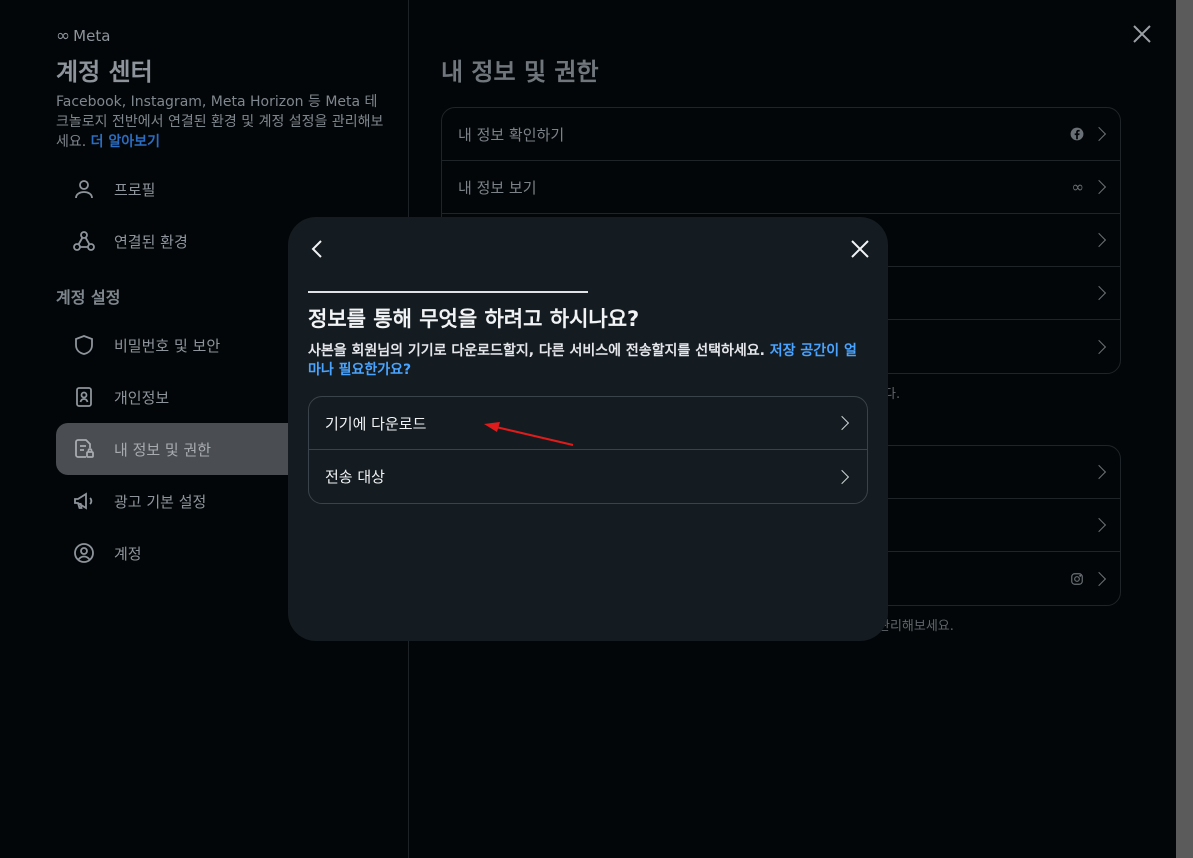  I want to click on megaphone-icon, so click(83, 501).